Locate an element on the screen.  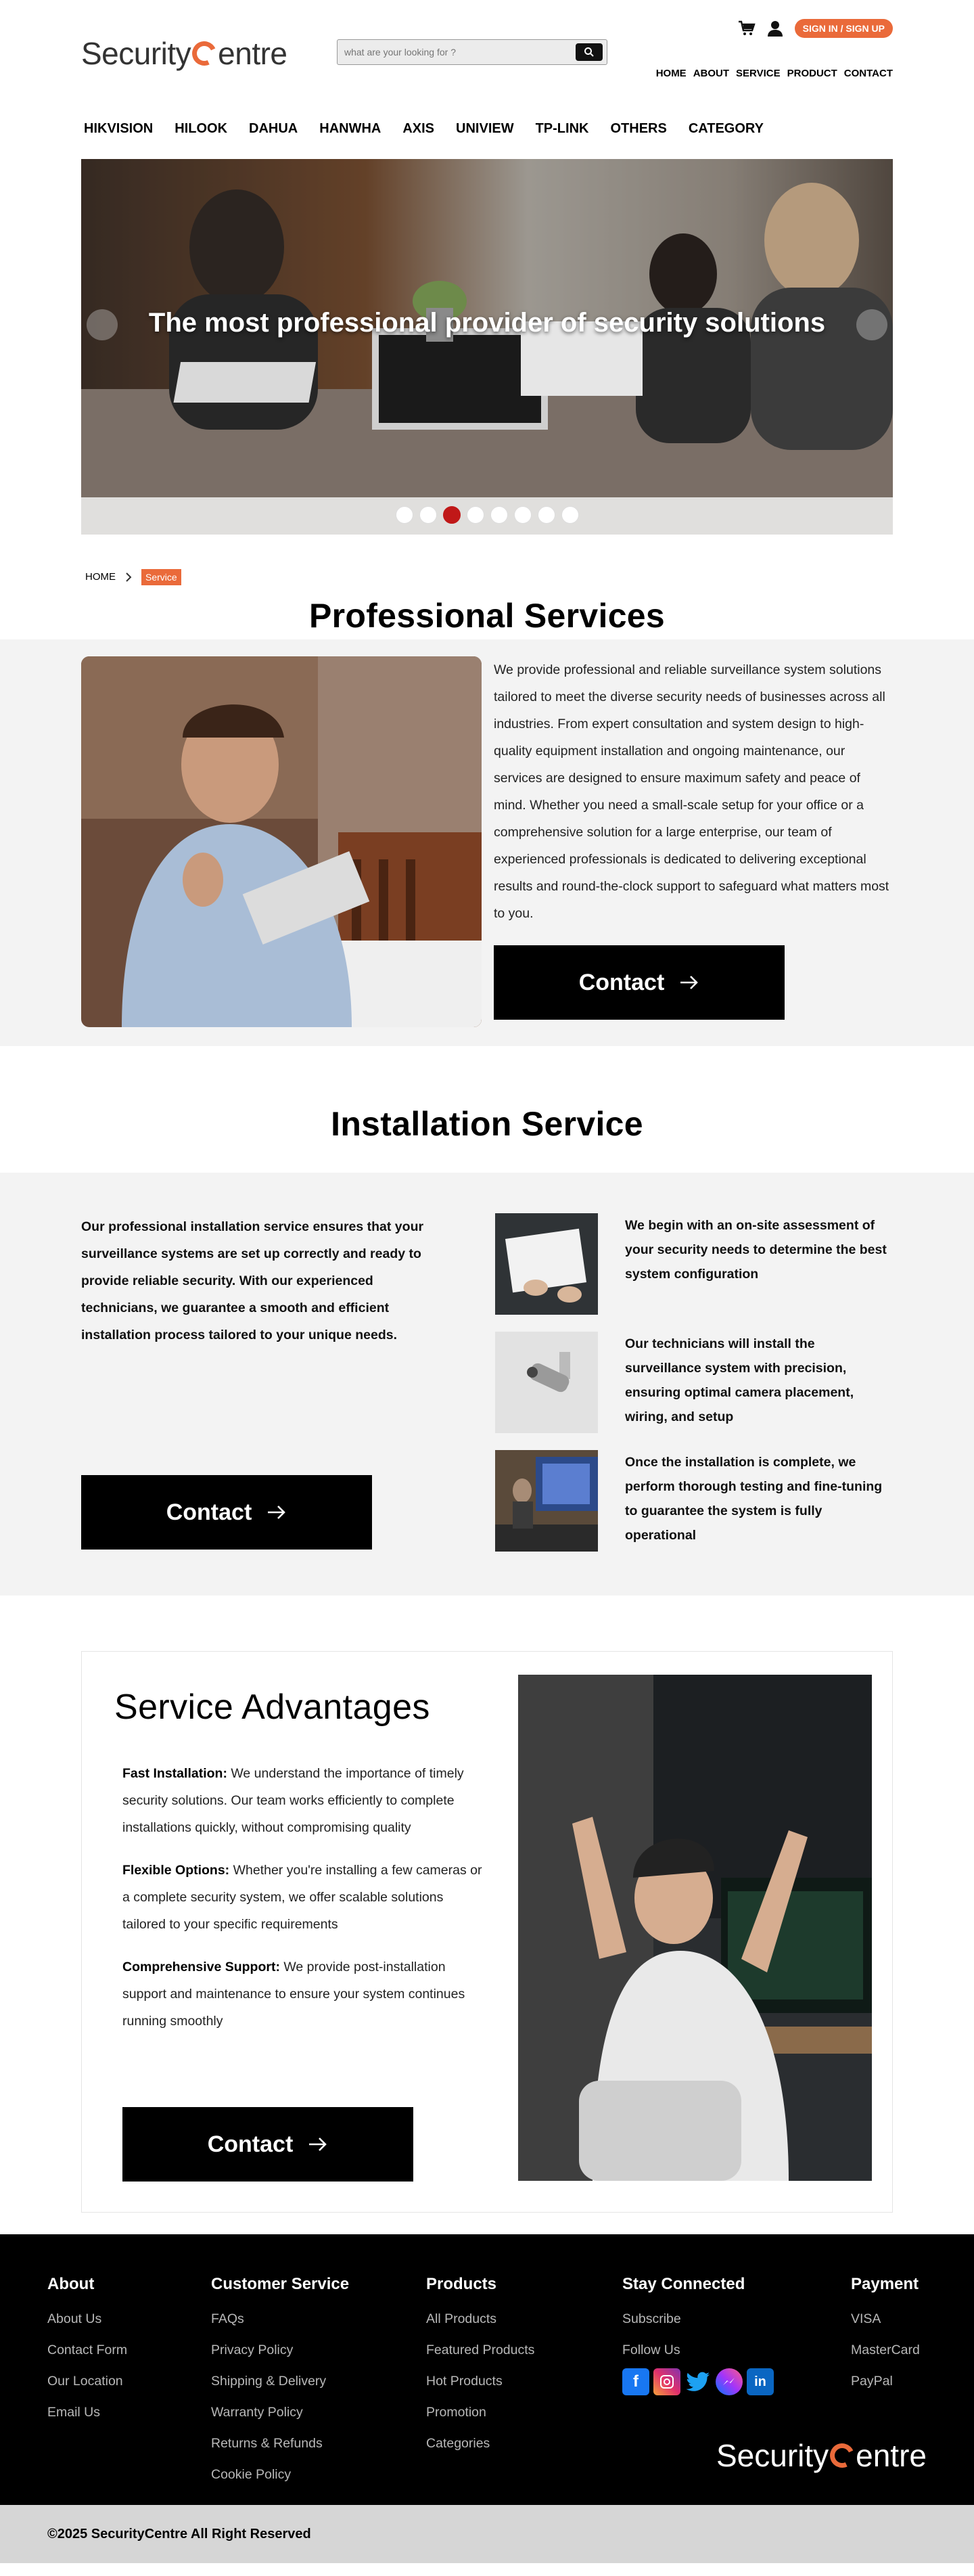
footer-link: Contact Form is located at coordinates (87, 2350).